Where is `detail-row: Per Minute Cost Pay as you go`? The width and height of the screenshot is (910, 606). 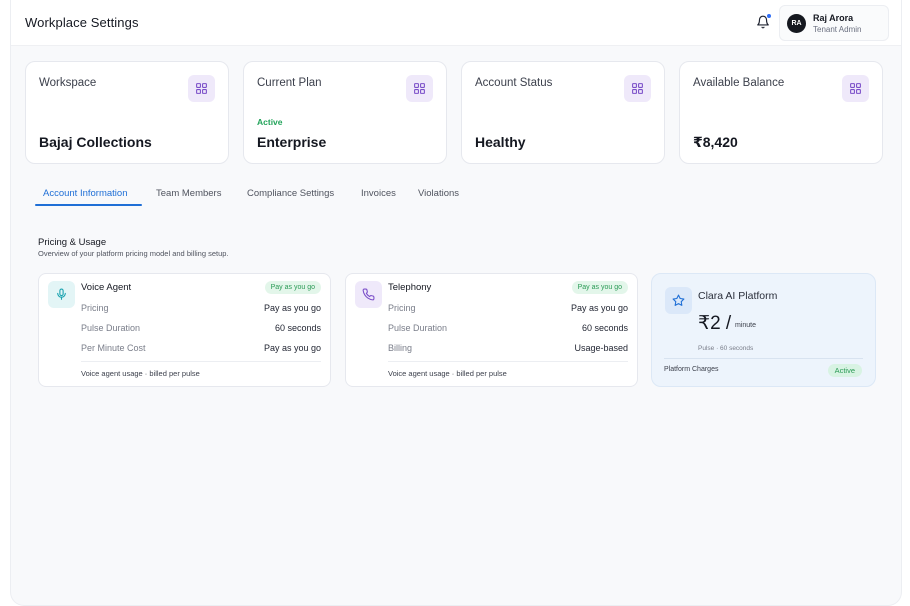 detail-row: Per Minute Cost Pay as you go is located at coordinates (201, 349).